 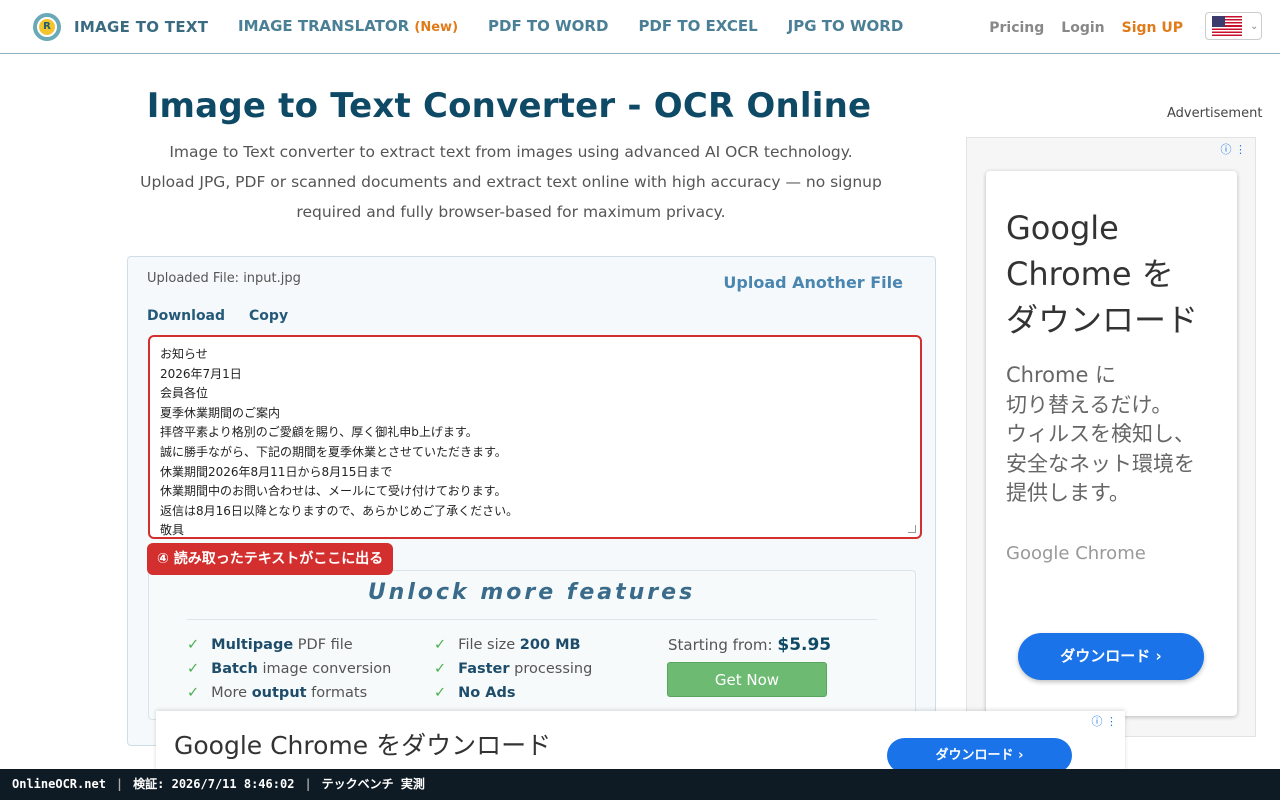 I want to click on feature-item: ✓ Faster processing, so click(x=513, y=669).